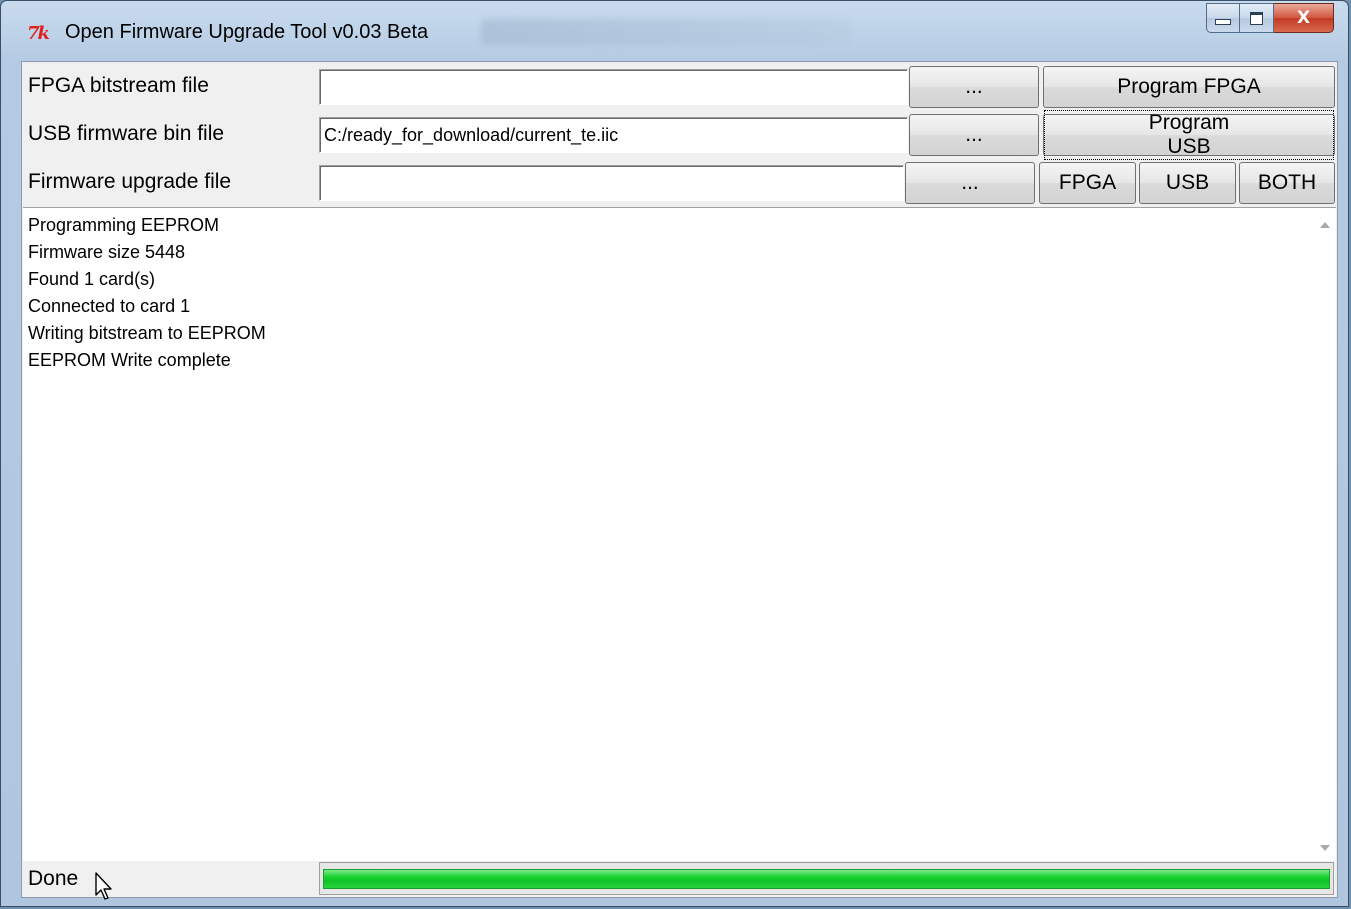  Describe the element at coordinates (126, 133) in the screenshot. I see `usb-firmware-label: USB firmware bin file` at that location.